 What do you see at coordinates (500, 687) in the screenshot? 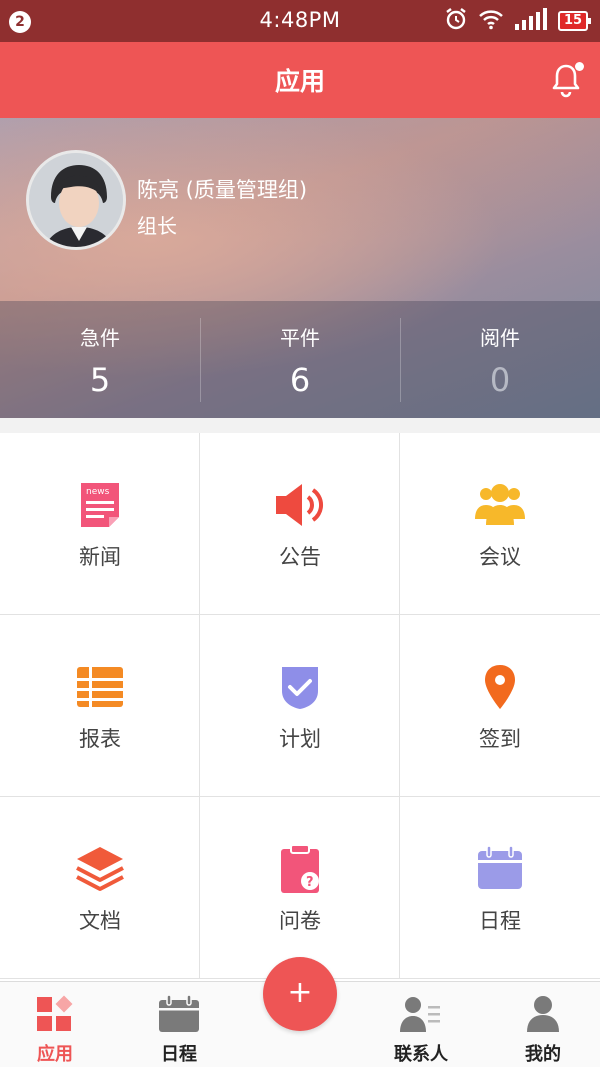
I see `location-pin-icon` at bounding box center [500, 687].